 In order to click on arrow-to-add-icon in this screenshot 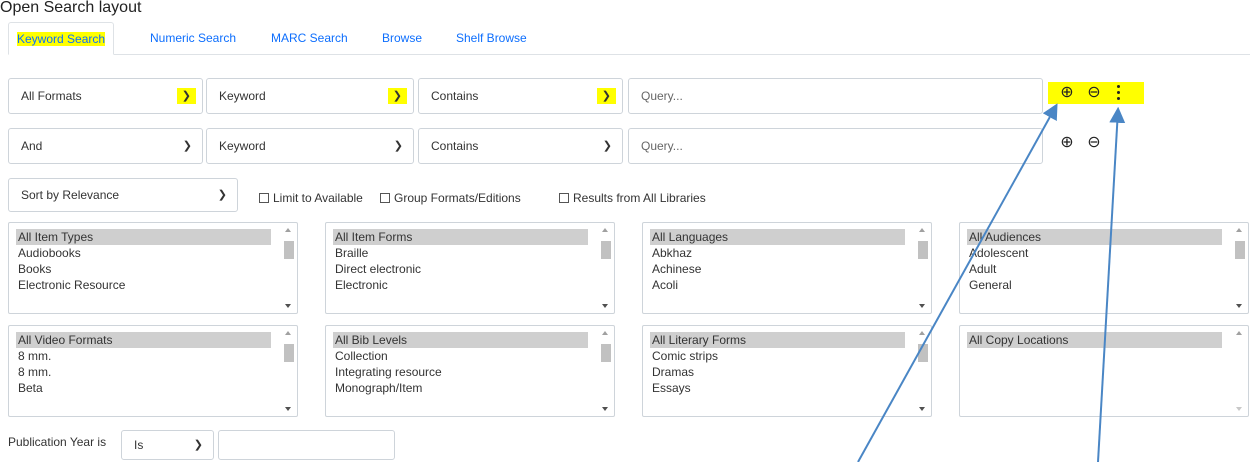, I will do `click(957, 282)`.